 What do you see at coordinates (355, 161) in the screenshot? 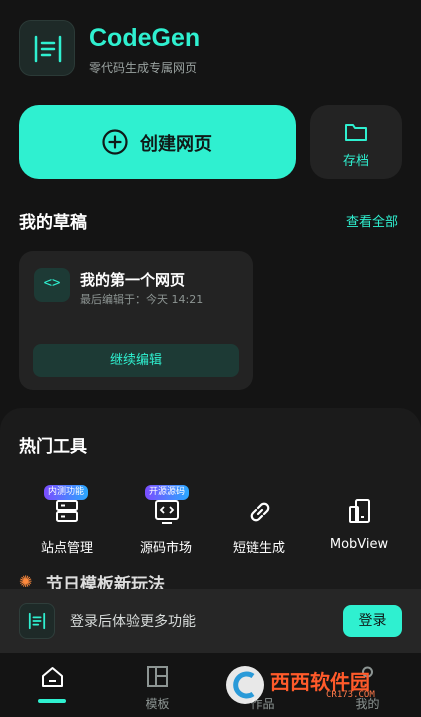
I see `archive-label: 存档` at bounding box center [355, 161].